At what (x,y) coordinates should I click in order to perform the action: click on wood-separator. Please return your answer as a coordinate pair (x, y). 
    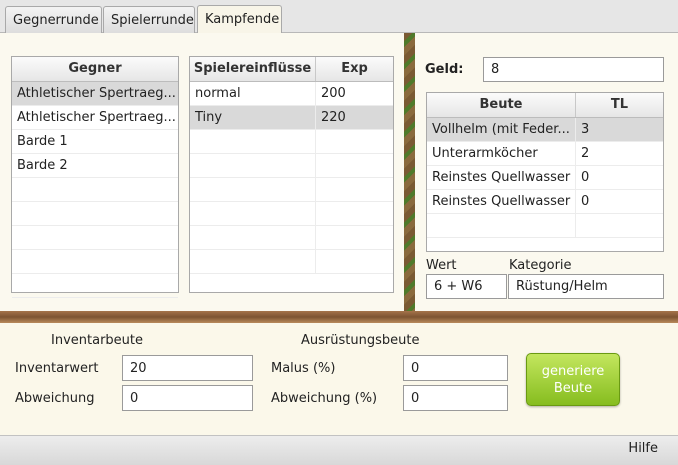
    Looking at the image, I should click on (339, 317).